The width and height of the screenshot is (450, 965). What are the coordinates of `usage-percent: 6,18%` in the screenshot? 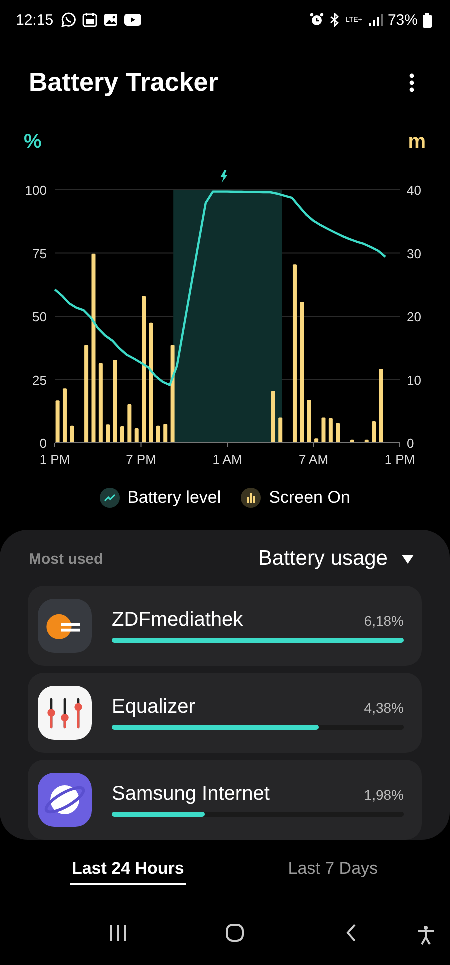 It's located at (384, 621).